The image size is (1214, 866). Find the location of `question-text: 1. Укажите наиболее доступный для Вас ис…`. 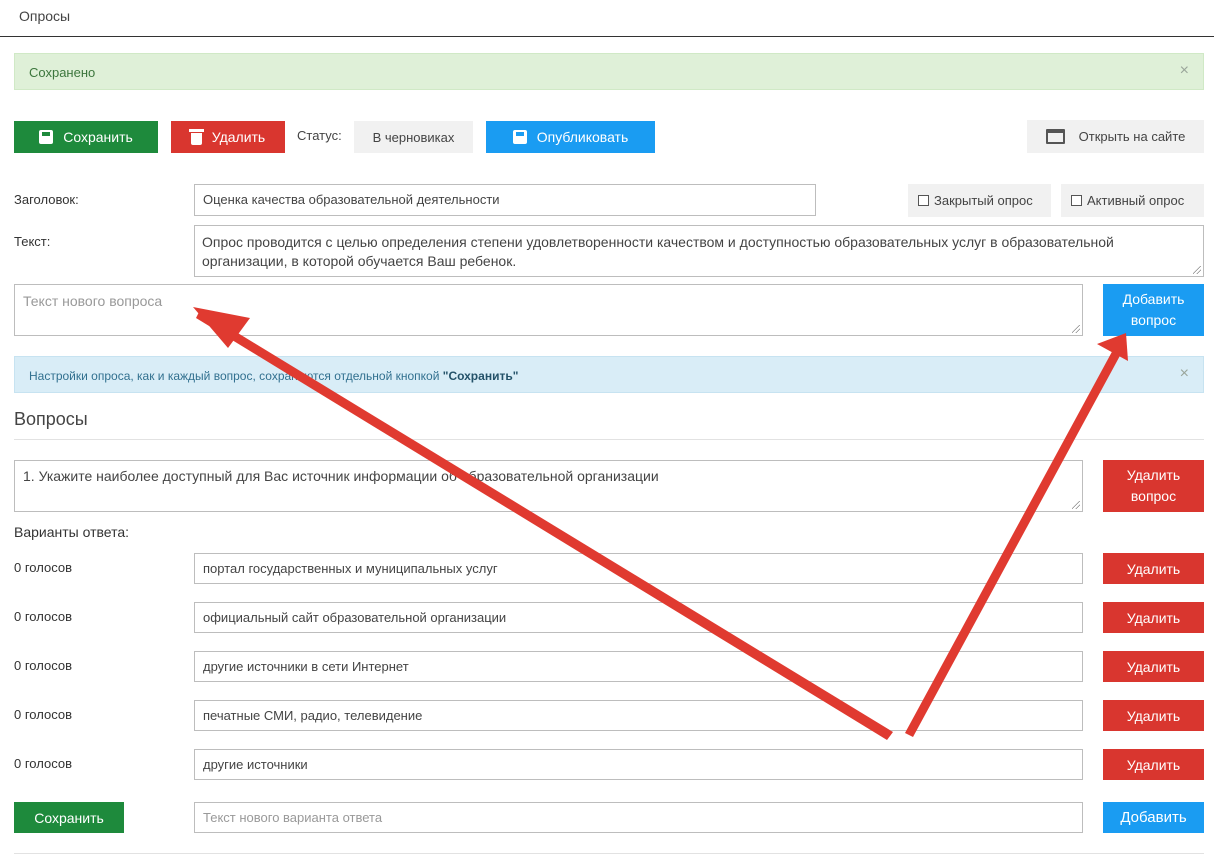

question-text: 1. Укажите наиболее доступный для Вас ис… is located at coordinates (341, 476).